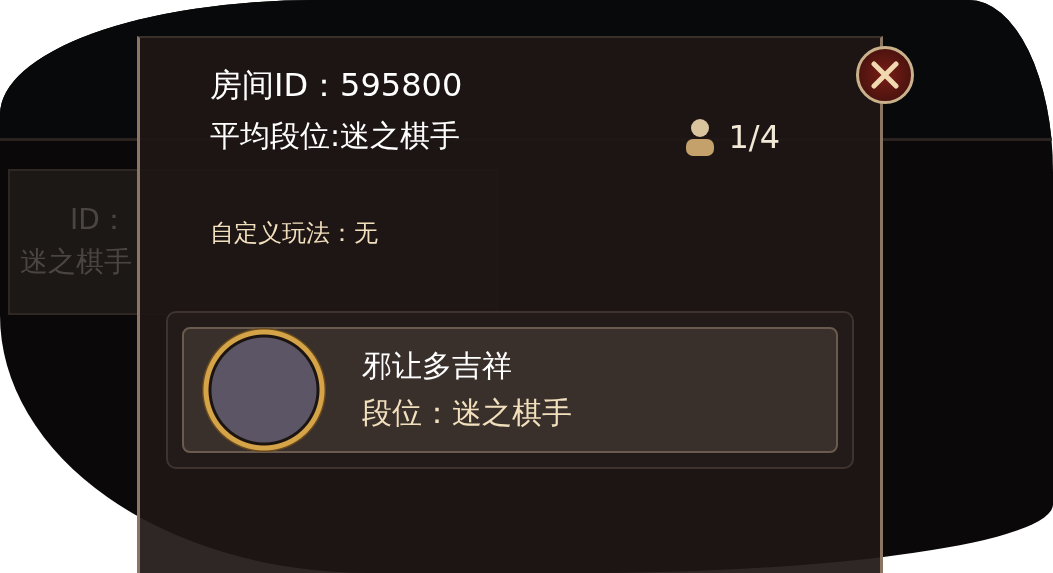 The image size is (1053, 573). Describe the element at coordinates (467, 413) in the screenshot. I see `player-rank: 段位：迷之棋手` at that location.